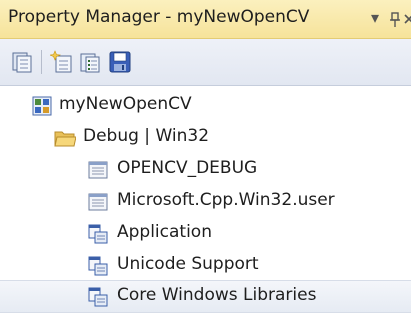  I want to click on folder-icon, so click(65, 139).